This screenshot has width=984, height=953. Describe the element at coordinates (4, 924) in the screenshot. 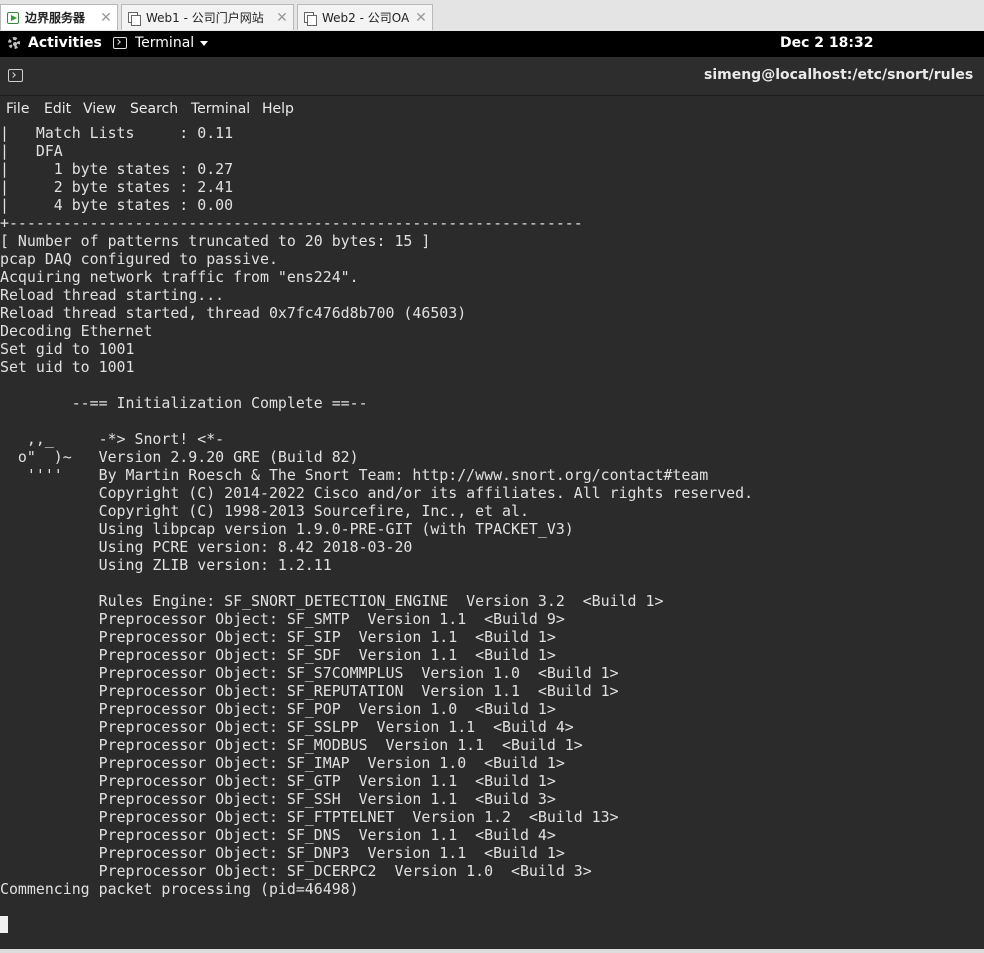

I see `terminal-cursor` at that location.